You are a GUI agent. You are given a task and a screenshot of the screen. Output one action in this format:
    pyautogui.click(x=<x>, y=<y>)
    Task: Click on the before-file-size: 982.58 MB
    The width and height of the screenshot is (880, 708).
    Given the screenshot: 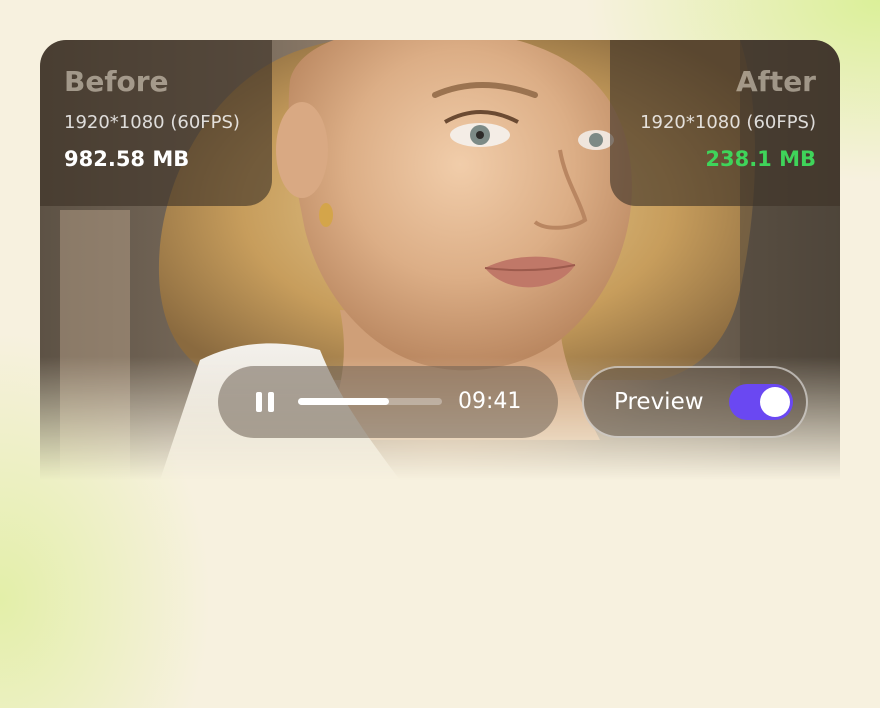 What is the action you would take?
    pyautogui.click(x=127, y=159)
    